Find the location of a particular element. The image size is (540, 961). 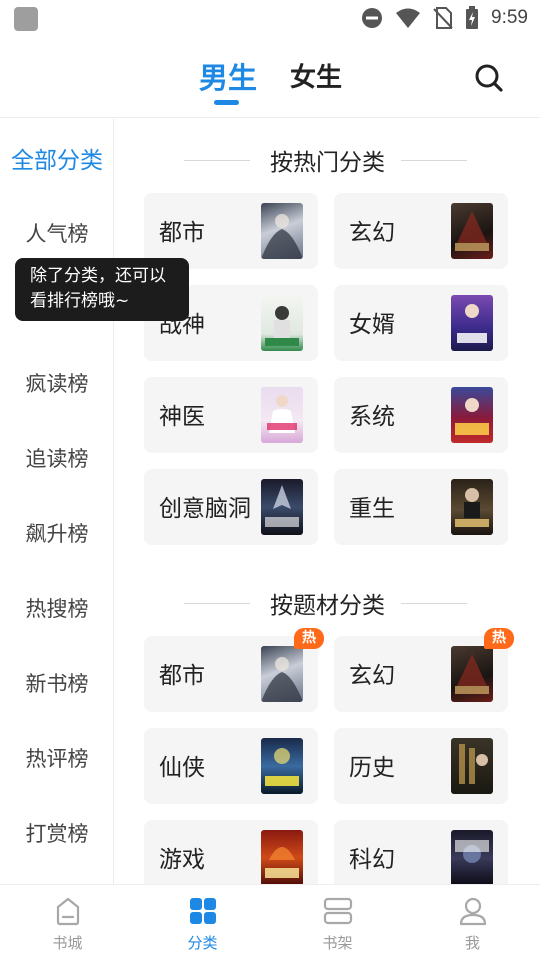

profile-icon is located at coordinates (473, 911).